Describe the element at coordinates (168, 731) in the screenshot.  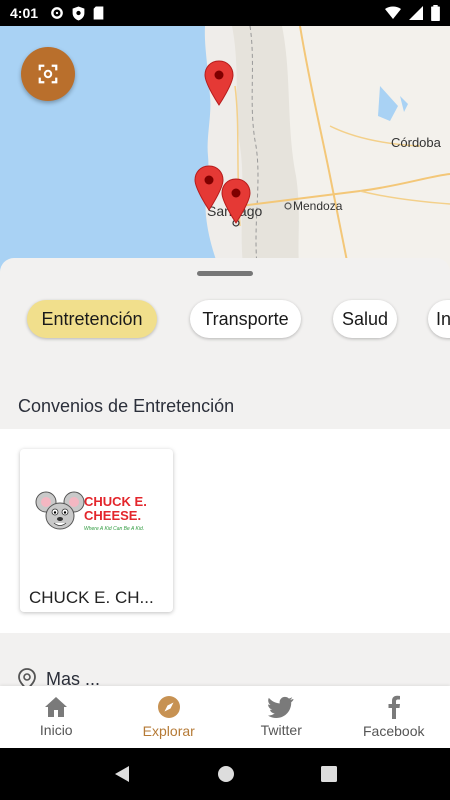
I see `nav-explorar-label: Explorar` at that location.